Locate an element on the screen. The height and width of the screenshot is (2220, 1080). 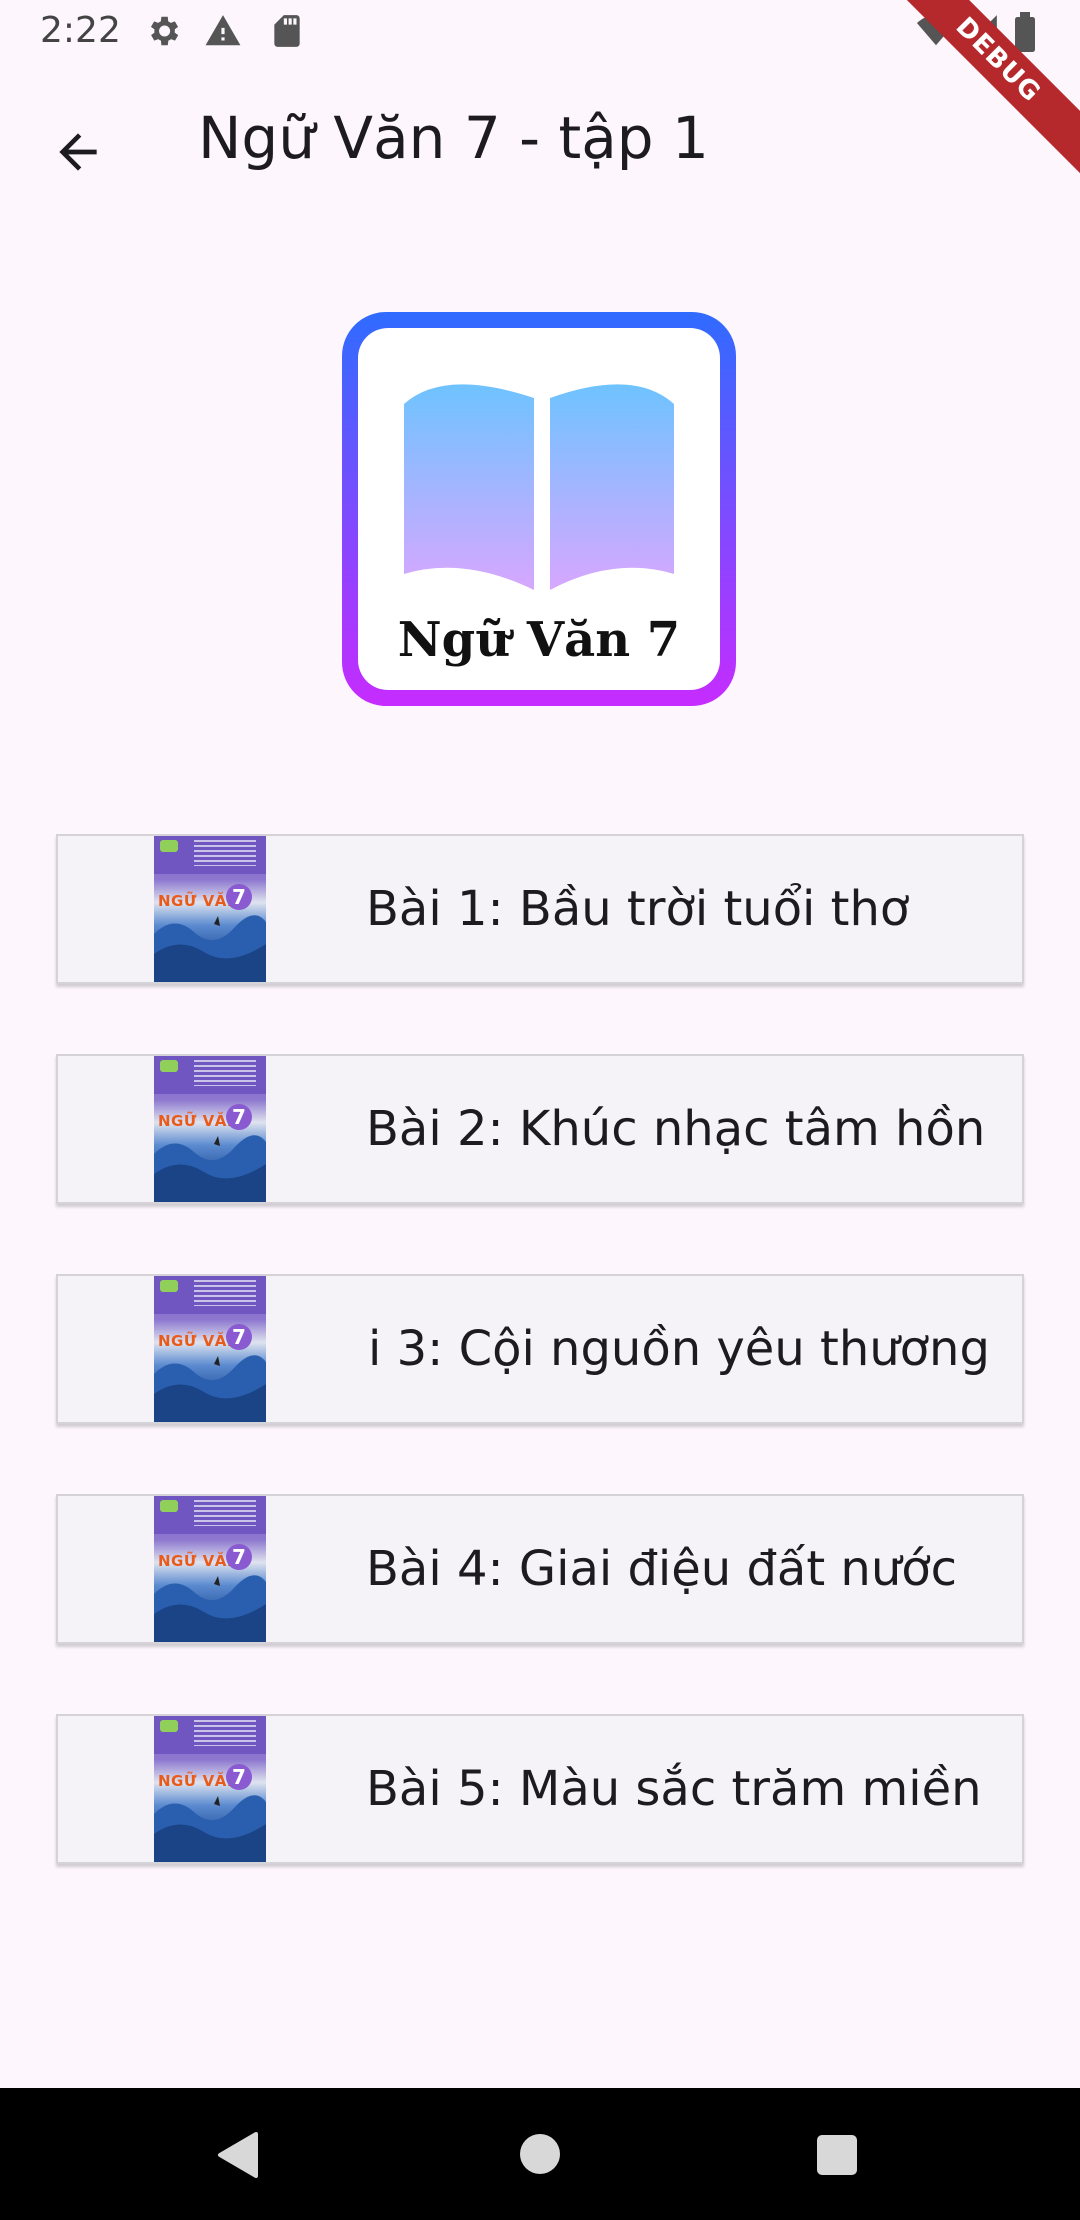
app-logo: Ngữ Văn 7 is located at coordinates (539, 509).